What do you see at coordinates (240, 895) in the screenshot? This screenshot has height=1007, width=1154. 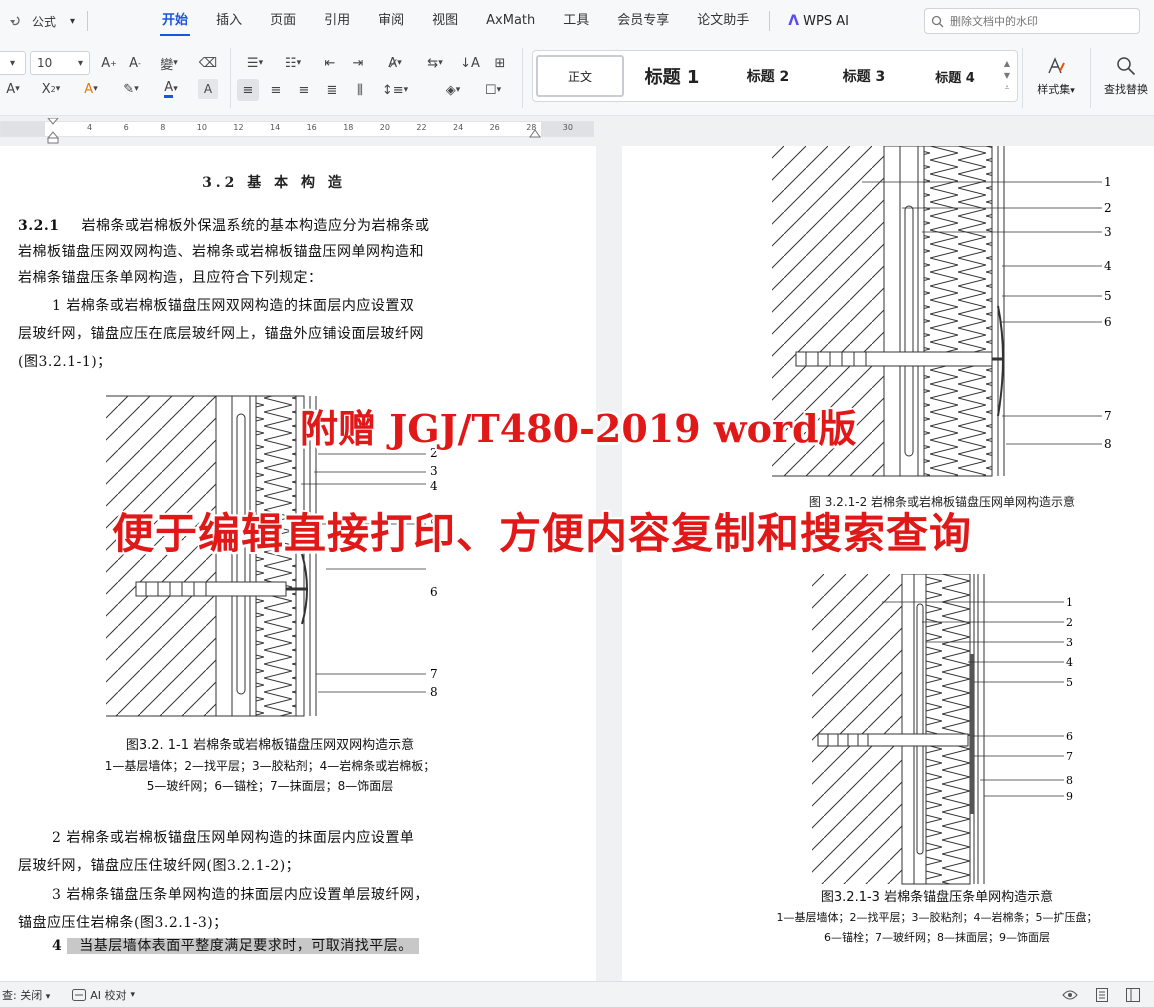 I see `item-line: 3 岩棉条锚盘压条单网构造的抹面层内应设置单层玻纤网，` at bounding box center [240, 895].